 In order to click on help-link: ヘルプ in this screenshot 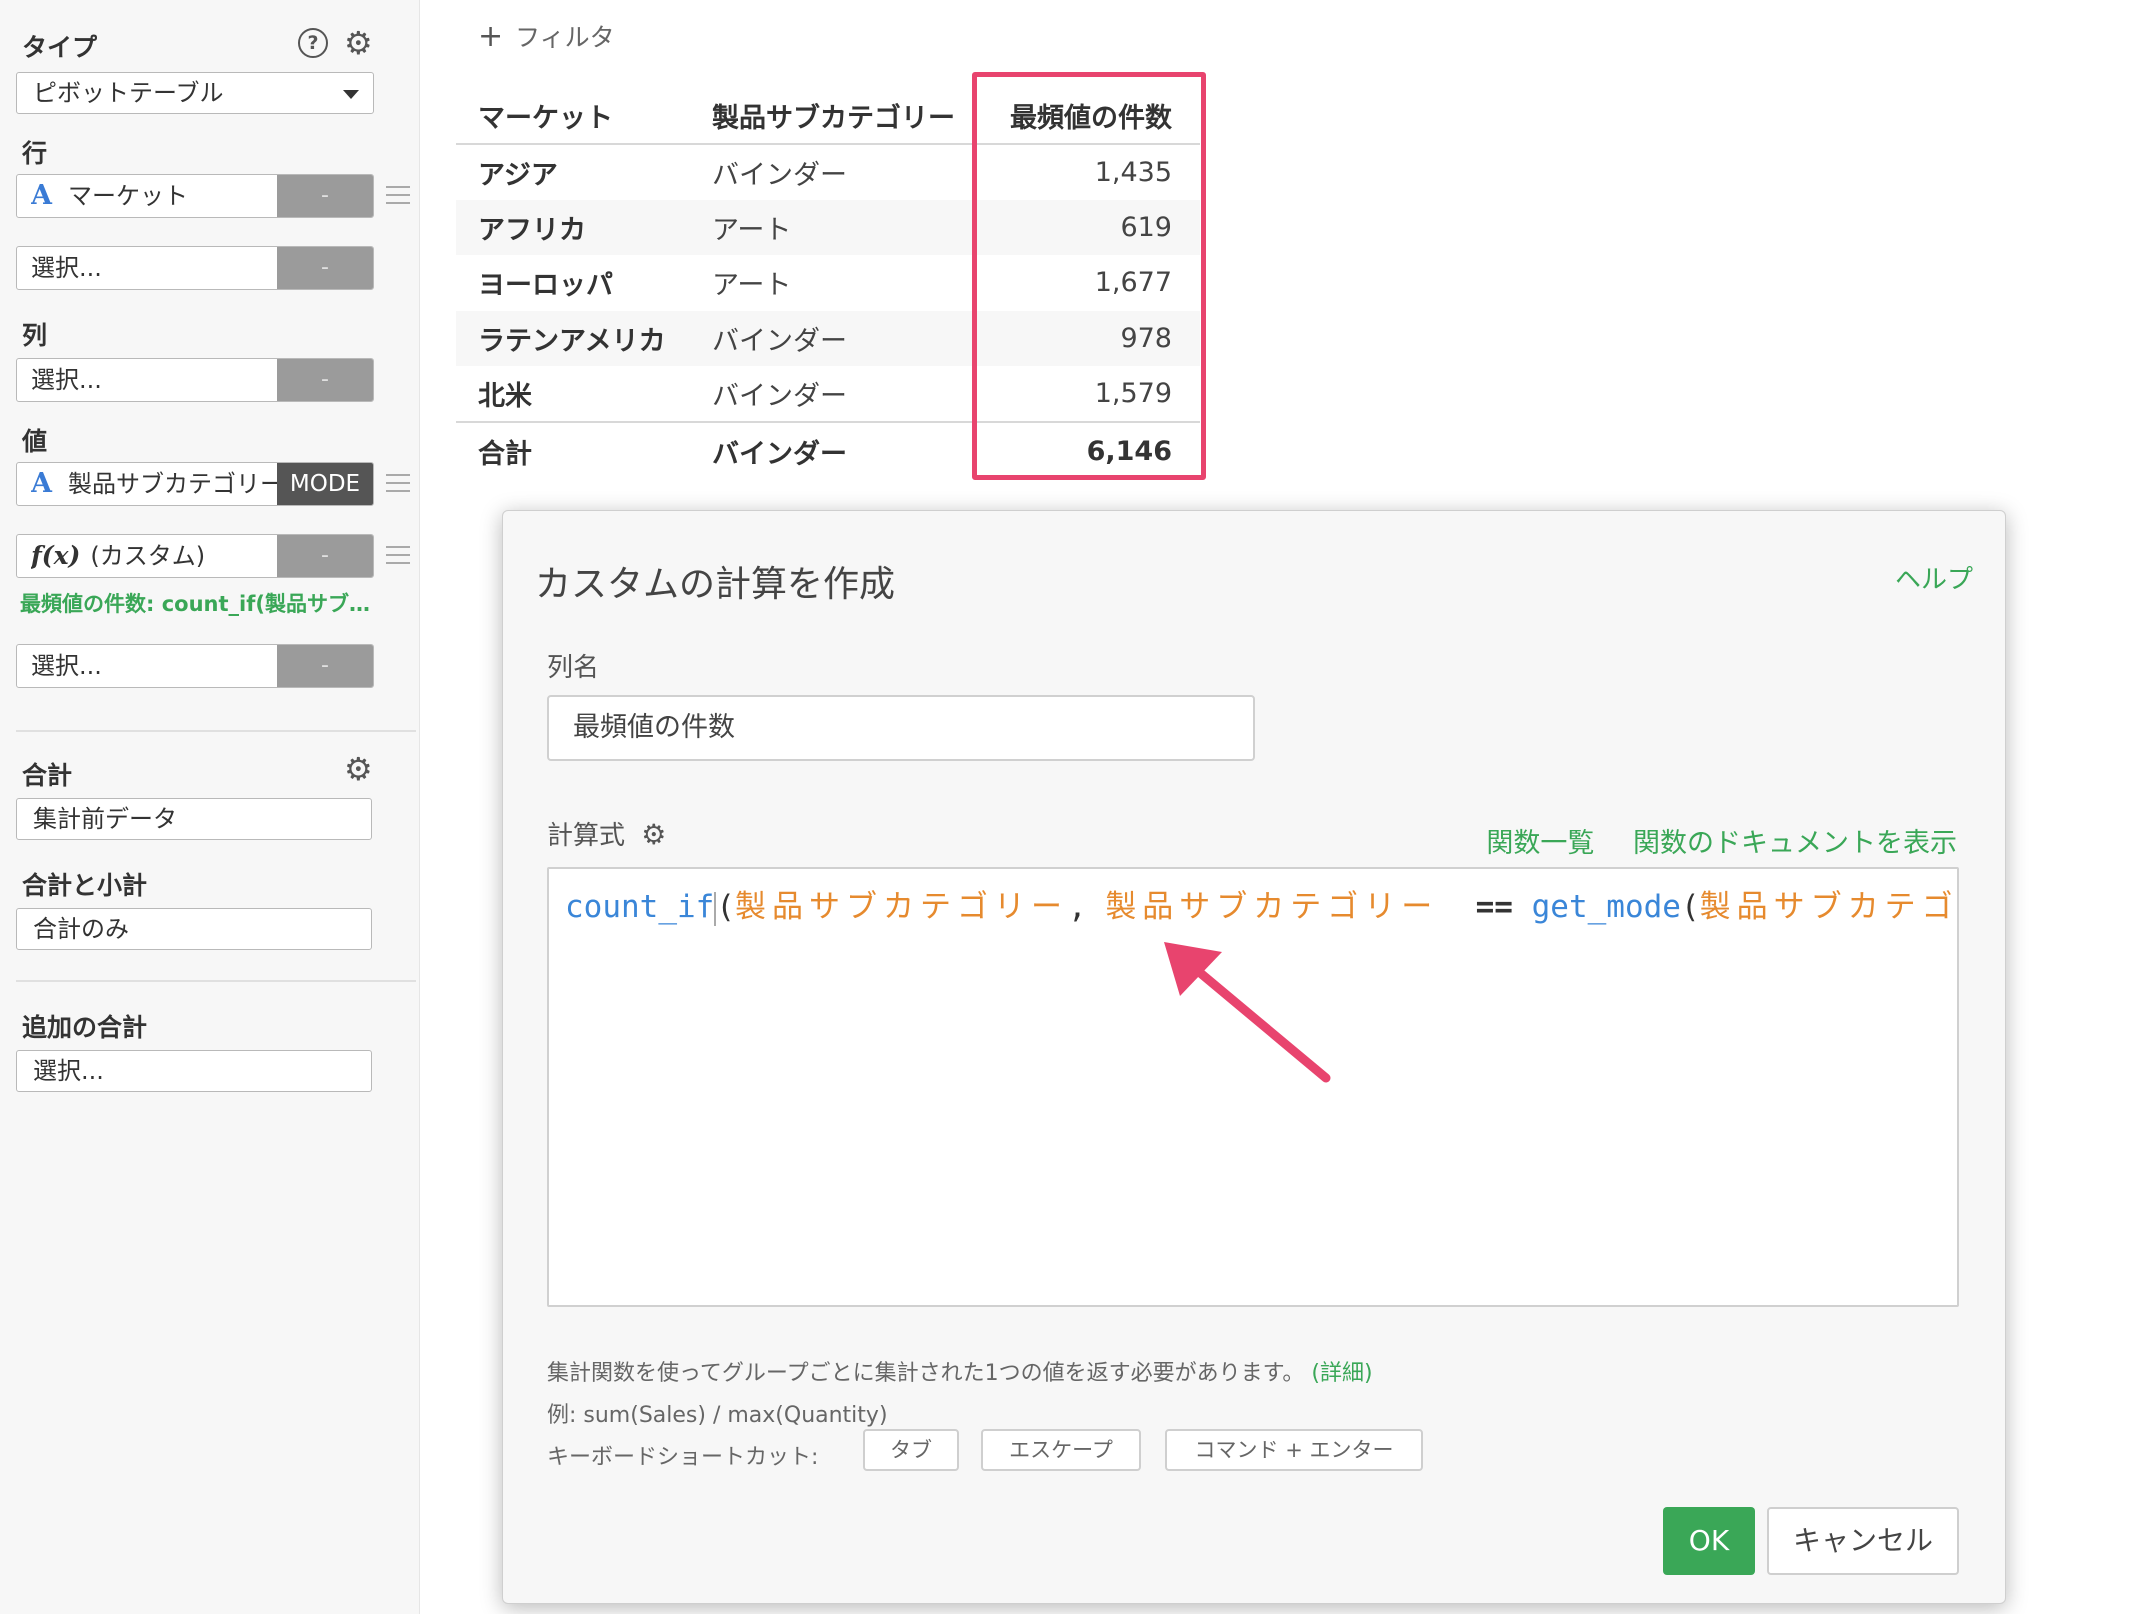, I will do `click(1934, 577)`.